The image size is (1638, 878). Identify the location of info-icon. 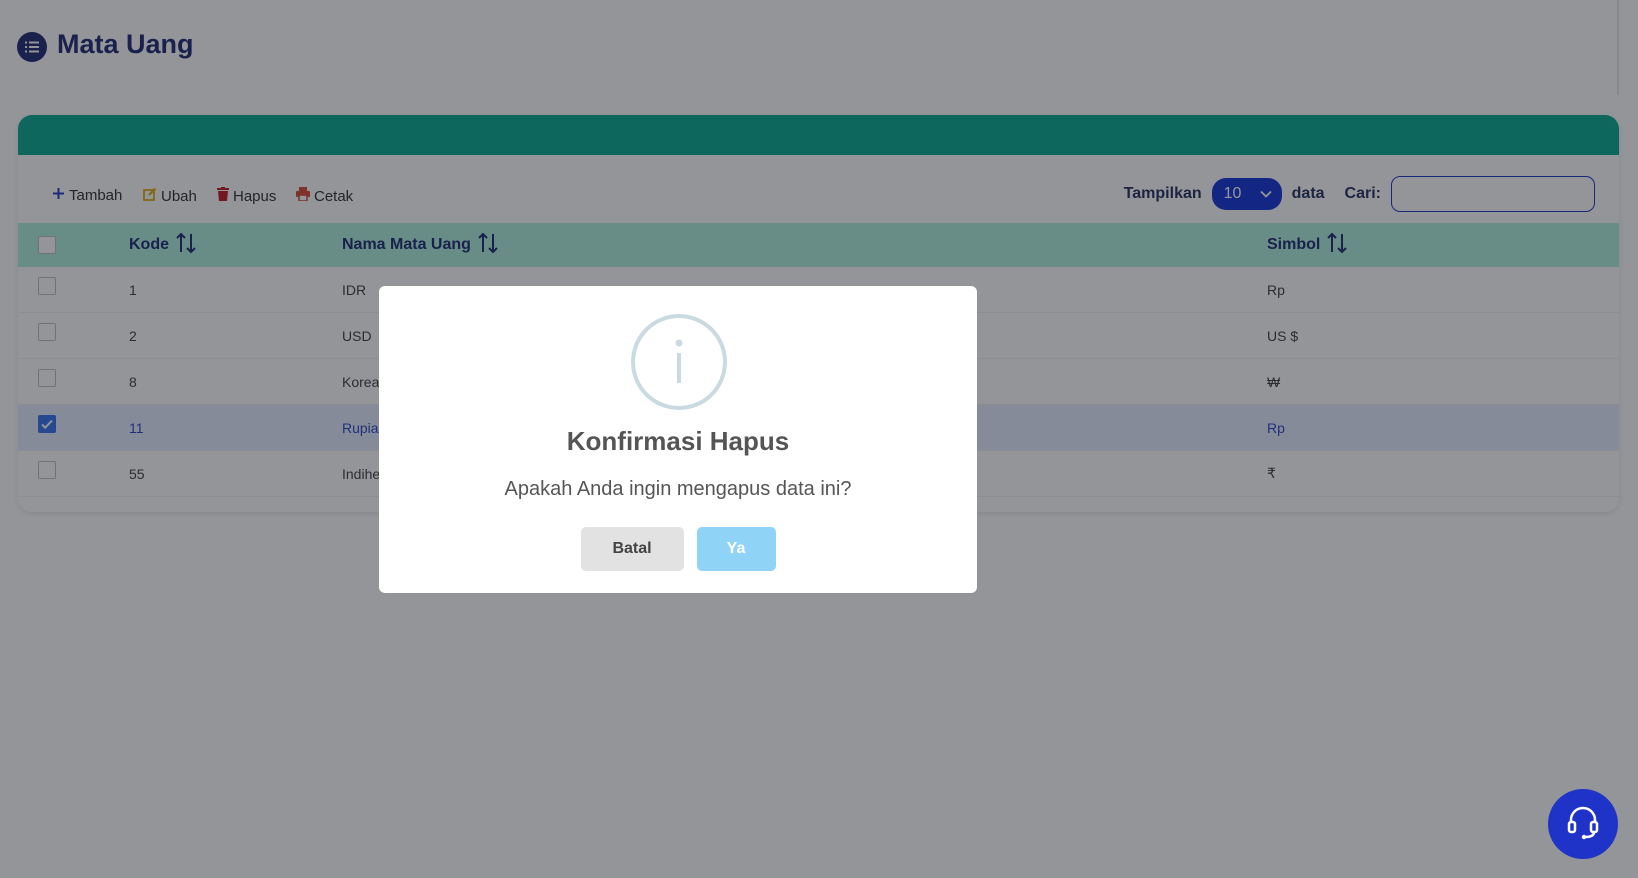
(679, 362).